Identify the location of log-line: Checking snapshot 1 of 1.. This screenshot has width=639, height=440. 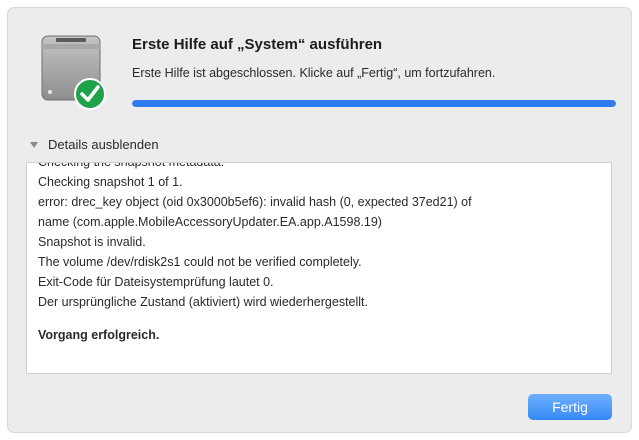
(110, 182).